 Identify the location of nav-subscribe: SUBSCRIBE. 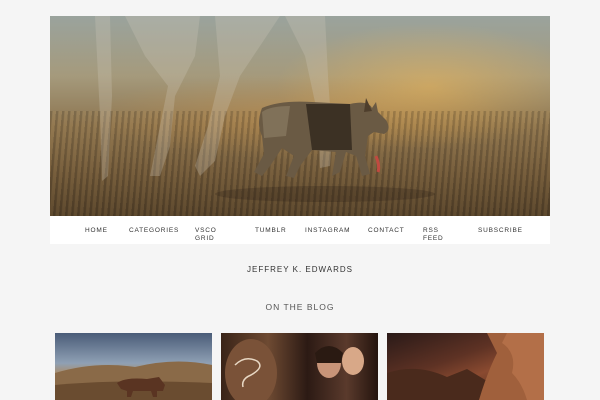
(500, 241).